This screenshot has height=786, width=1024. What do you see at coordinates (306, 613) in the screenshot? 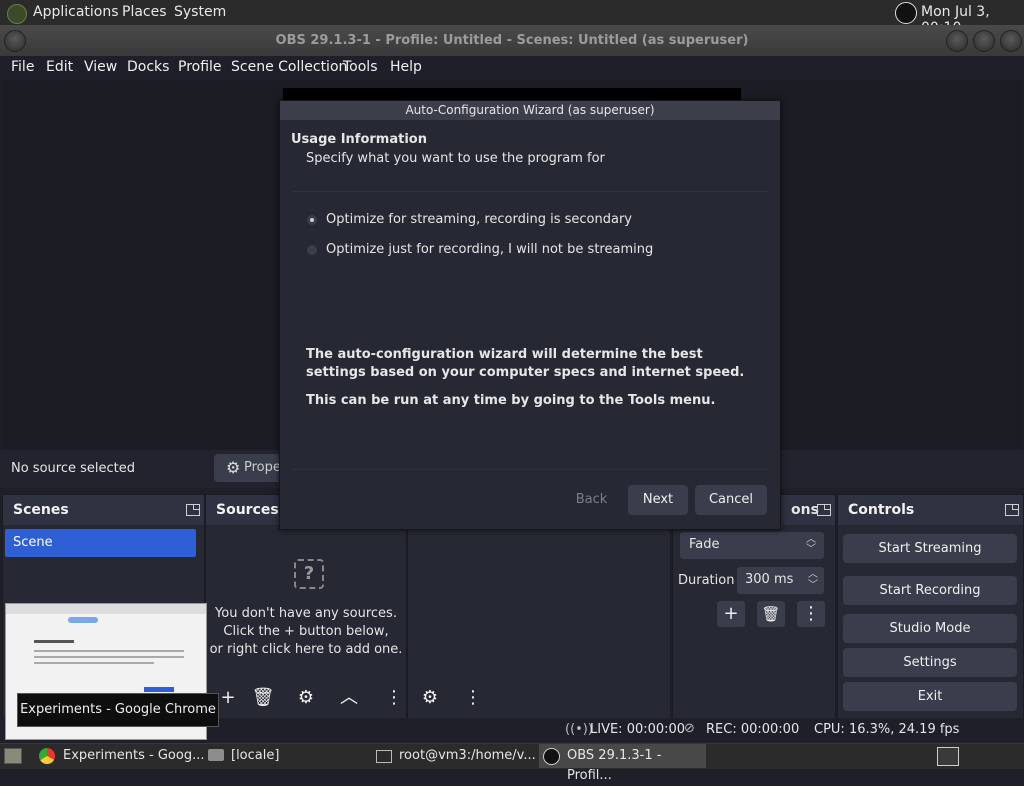
I see `empty-text-line: You don't have any sources.` at bounding box center [306, 613].